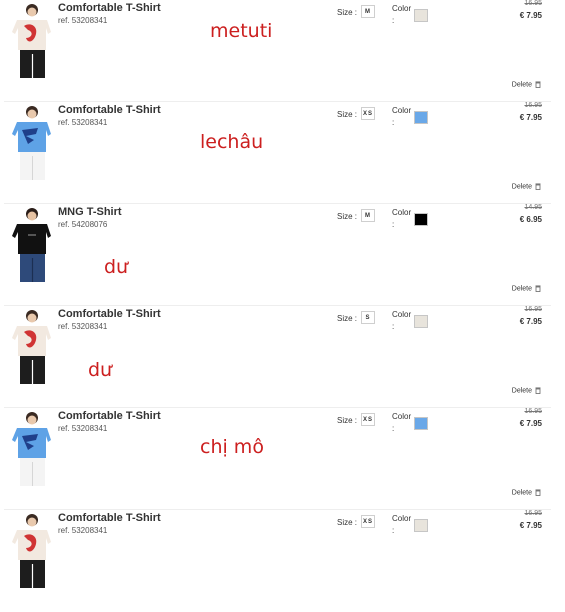 This screenshot has height=612, width=565. What do you see at coordinates (368, 317) in the screenshot?
I see `size-value: S` at bounding box center [368, 317].